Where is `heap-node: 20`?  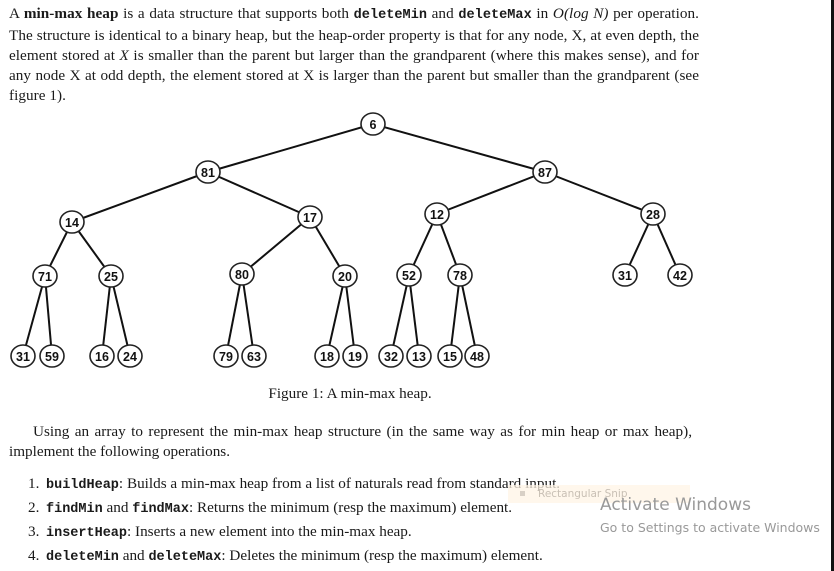 heap-node: 20 is located at coordinates (345, 276).